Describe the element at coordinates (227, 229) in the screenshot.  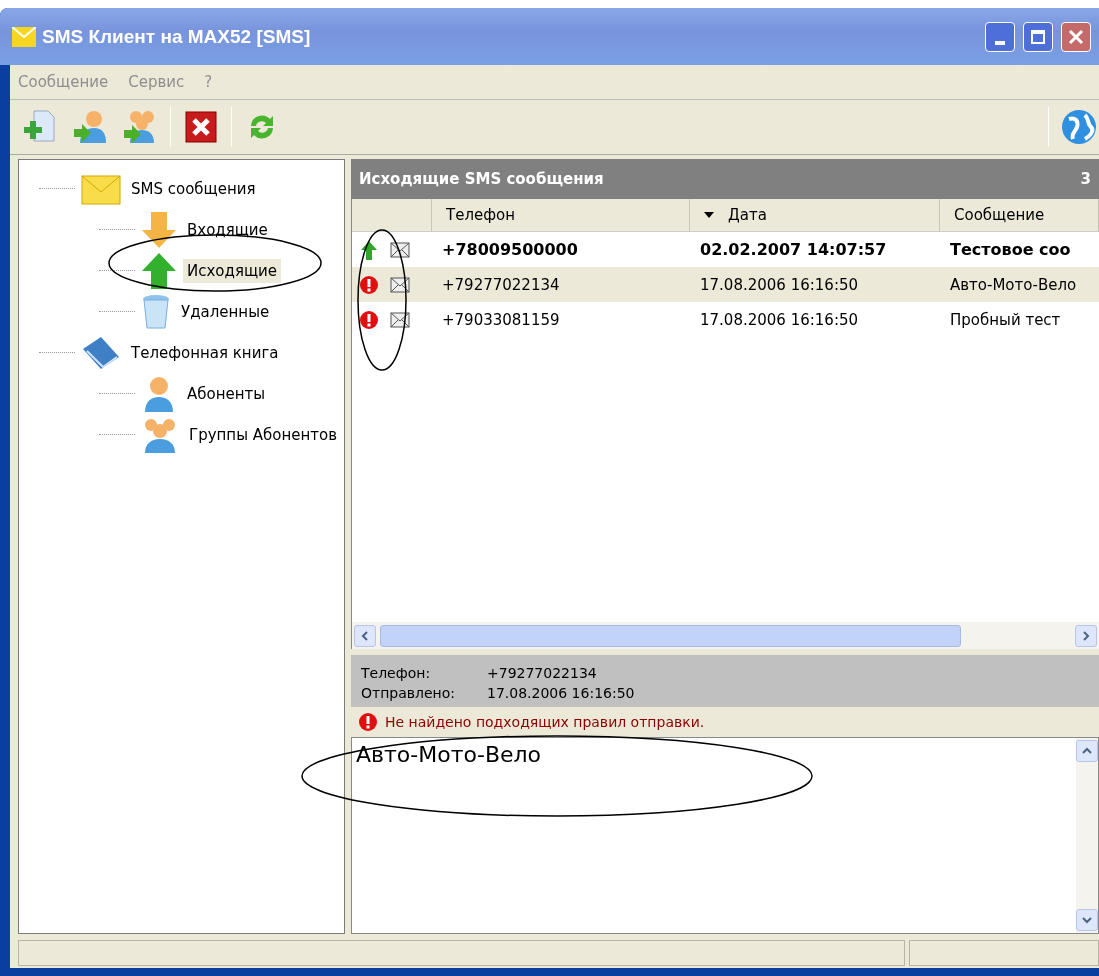
I see `tree-item: Входящие` at that location.